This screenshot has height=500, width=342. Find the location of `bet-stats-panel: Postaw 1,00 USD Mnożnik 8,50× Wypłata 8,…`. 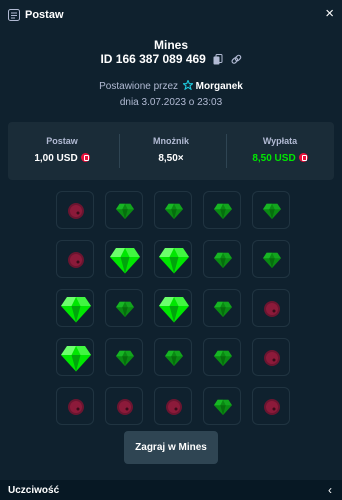

bet-stats-panel: Postaw 1,00 USD Mnożnik 8,50× Wypłata 8,… is located at coordinates (171, 151).